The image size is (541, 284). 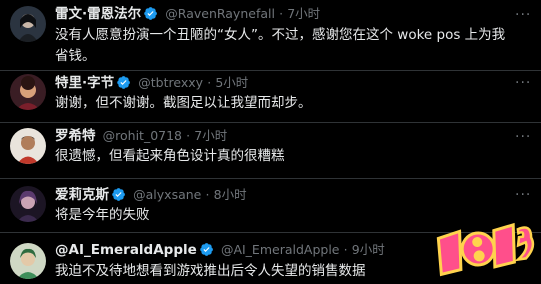 What do you see at coordinates (84, 83) in the screenshot?
I see `display-name: 特里·字节` at bounding box center [84, 83].